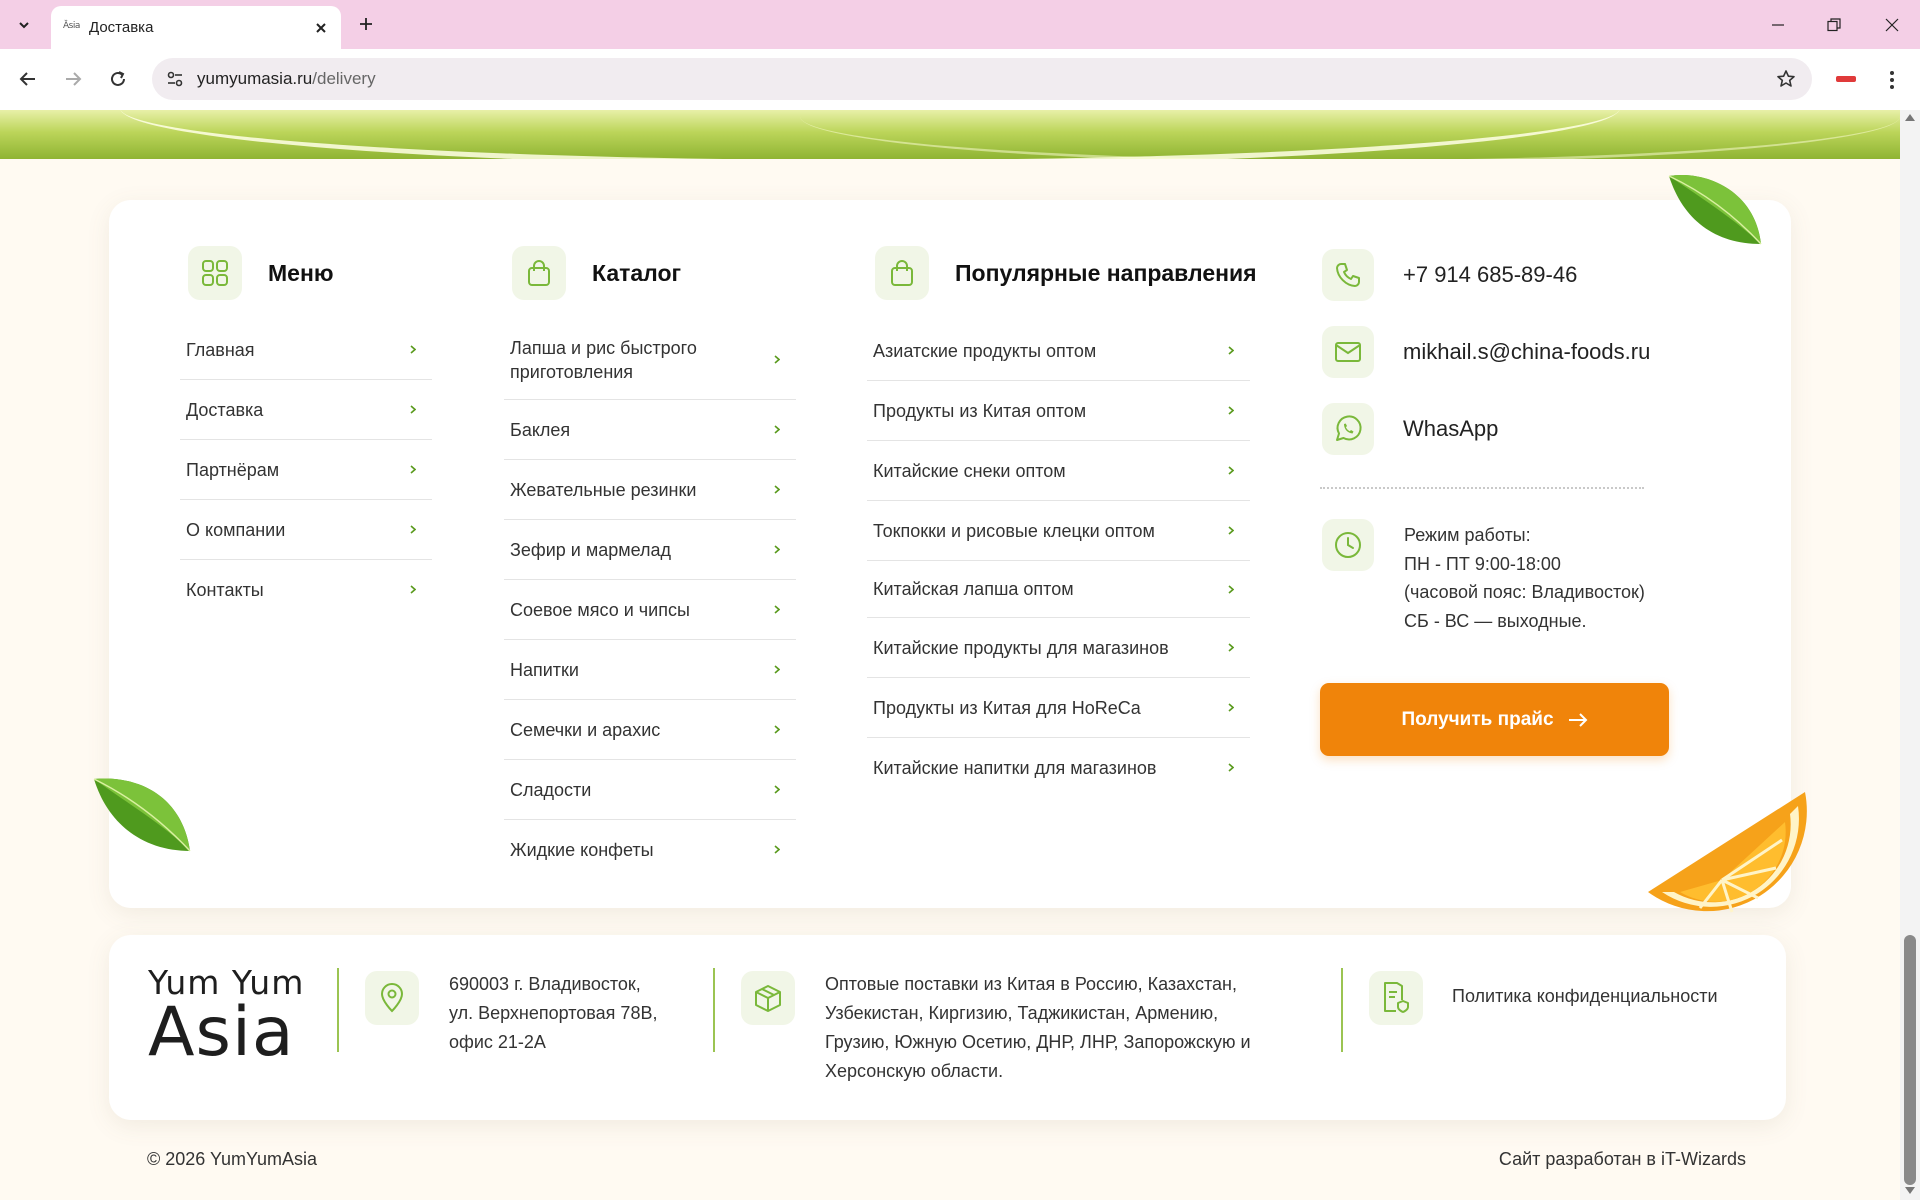 The width and height of the screenshot is (1920, 1200). I want to click on bookmark-star-icon, so click(1786, 79).